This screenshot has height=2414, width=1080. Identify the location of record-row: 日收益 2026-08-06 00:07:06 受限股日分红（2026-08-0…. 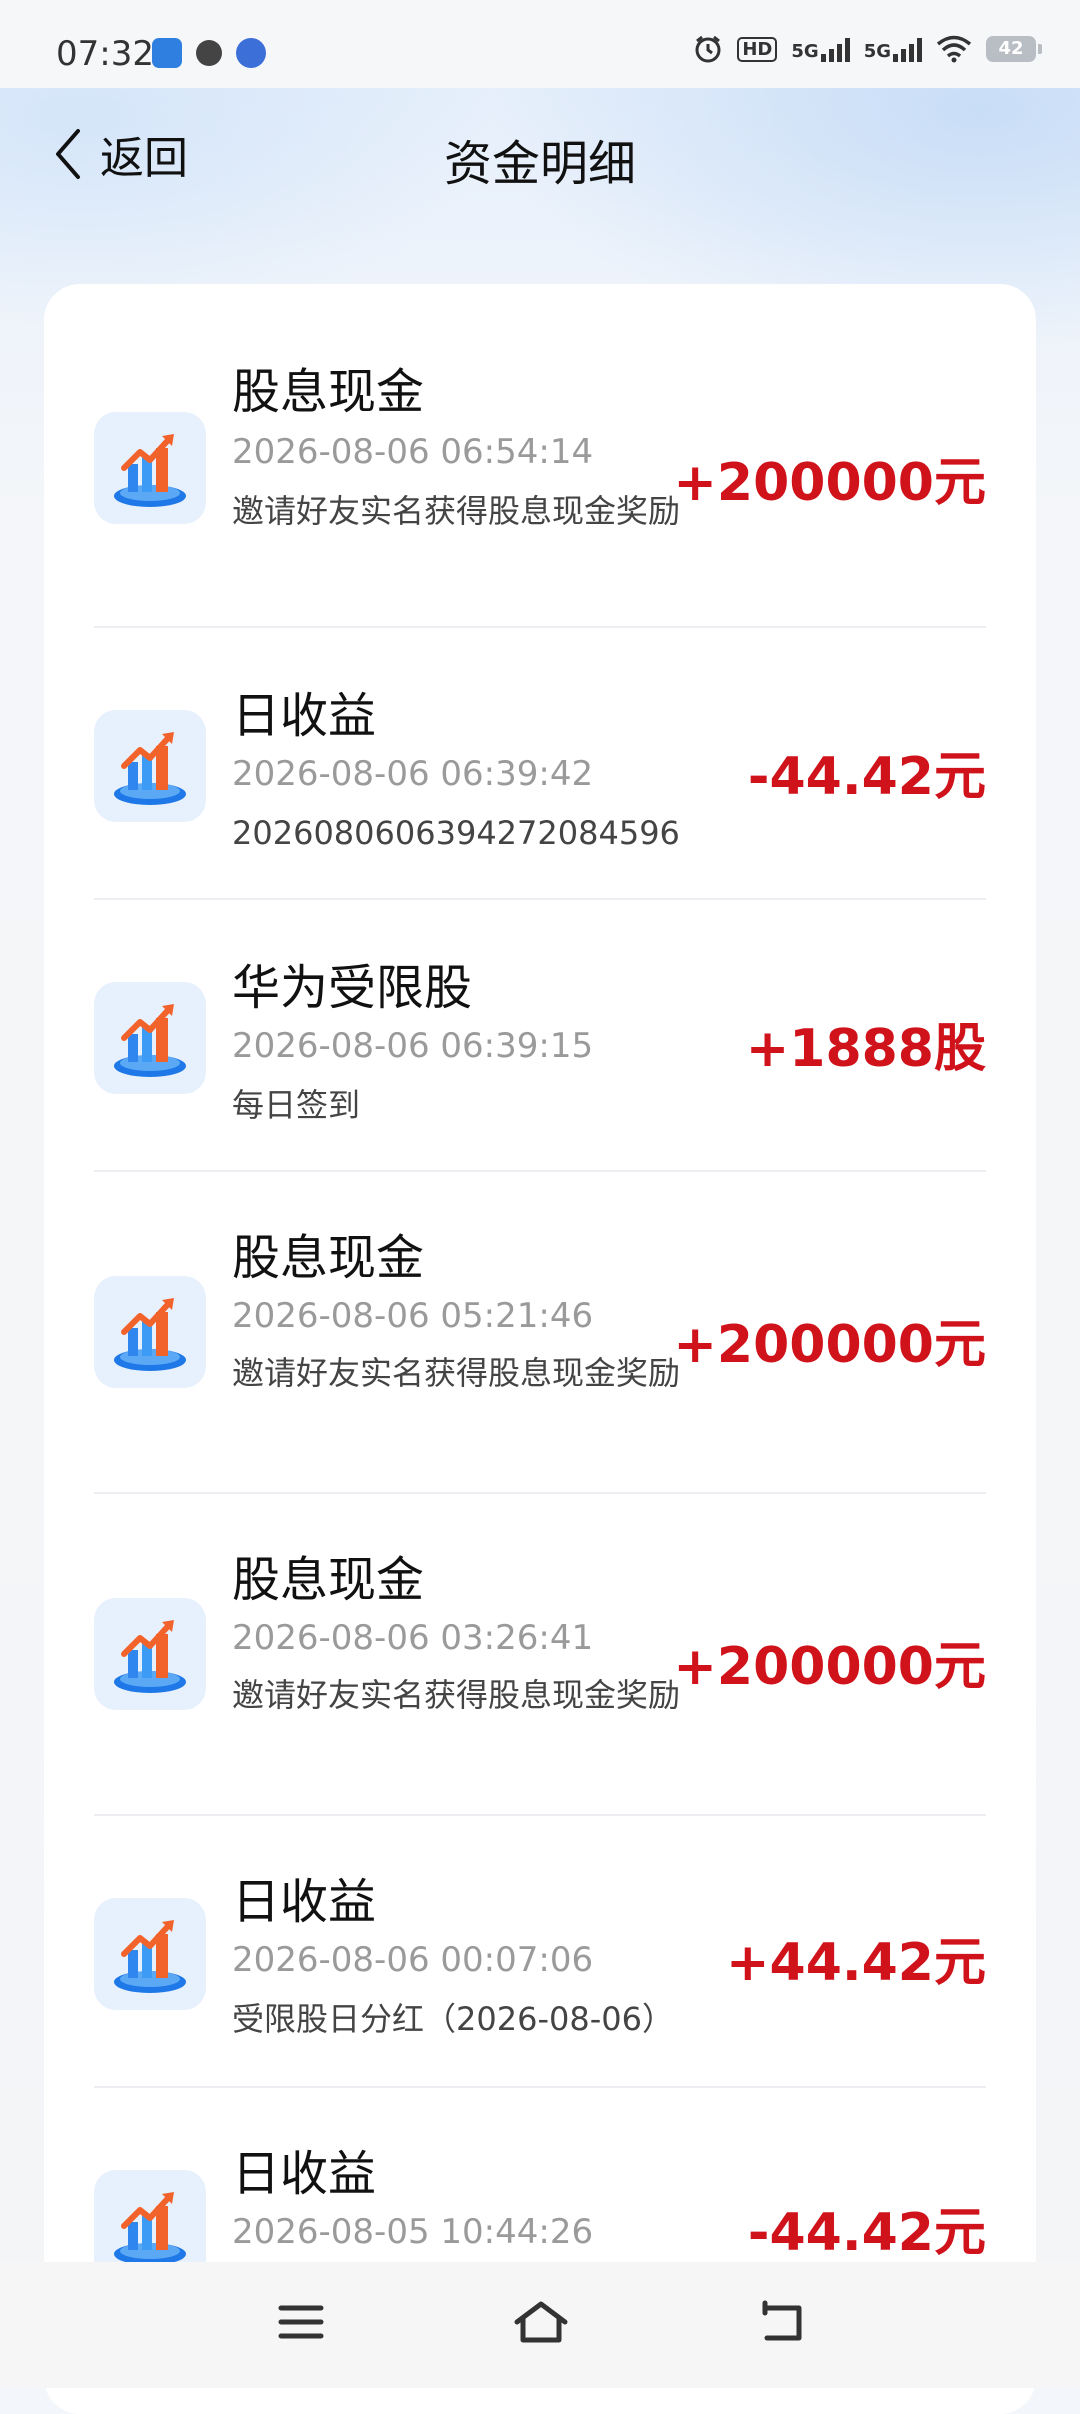
(540, 1951).